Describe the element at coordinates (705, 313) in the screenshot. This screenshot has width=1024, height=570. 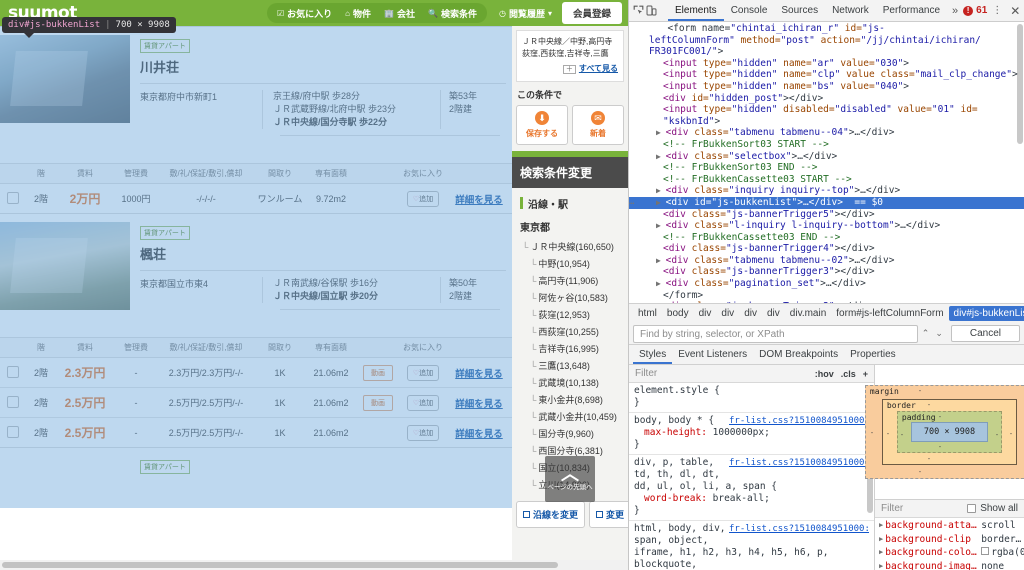
I see `breadcrumb-item: div` at that location.